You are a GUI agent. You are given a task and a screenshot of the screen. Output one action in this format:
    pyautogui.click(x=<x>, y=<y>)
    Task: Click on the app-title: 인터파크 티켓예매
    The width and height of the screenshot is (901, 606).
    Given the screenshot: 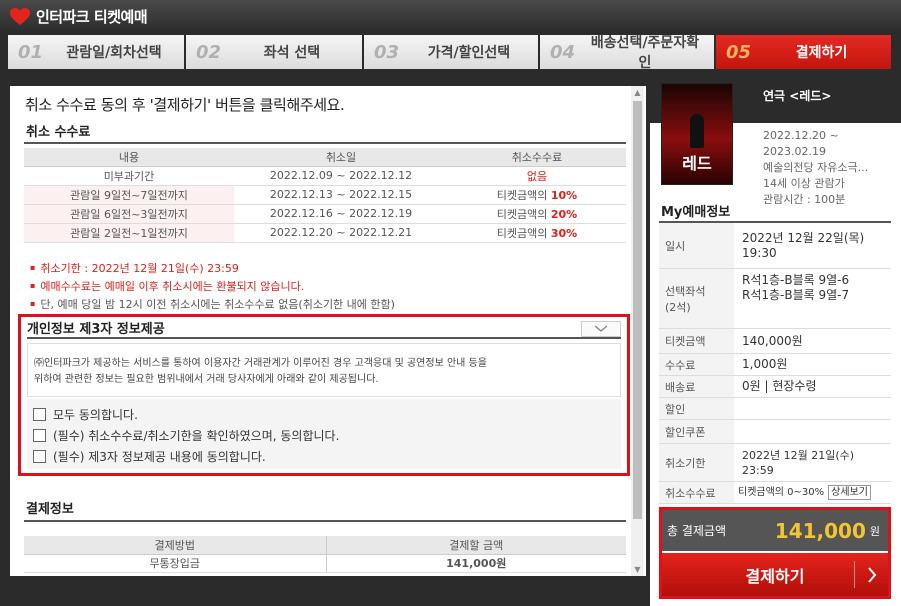 What is the action you would take?
    pyautogui.click(x=92, y=17)
    